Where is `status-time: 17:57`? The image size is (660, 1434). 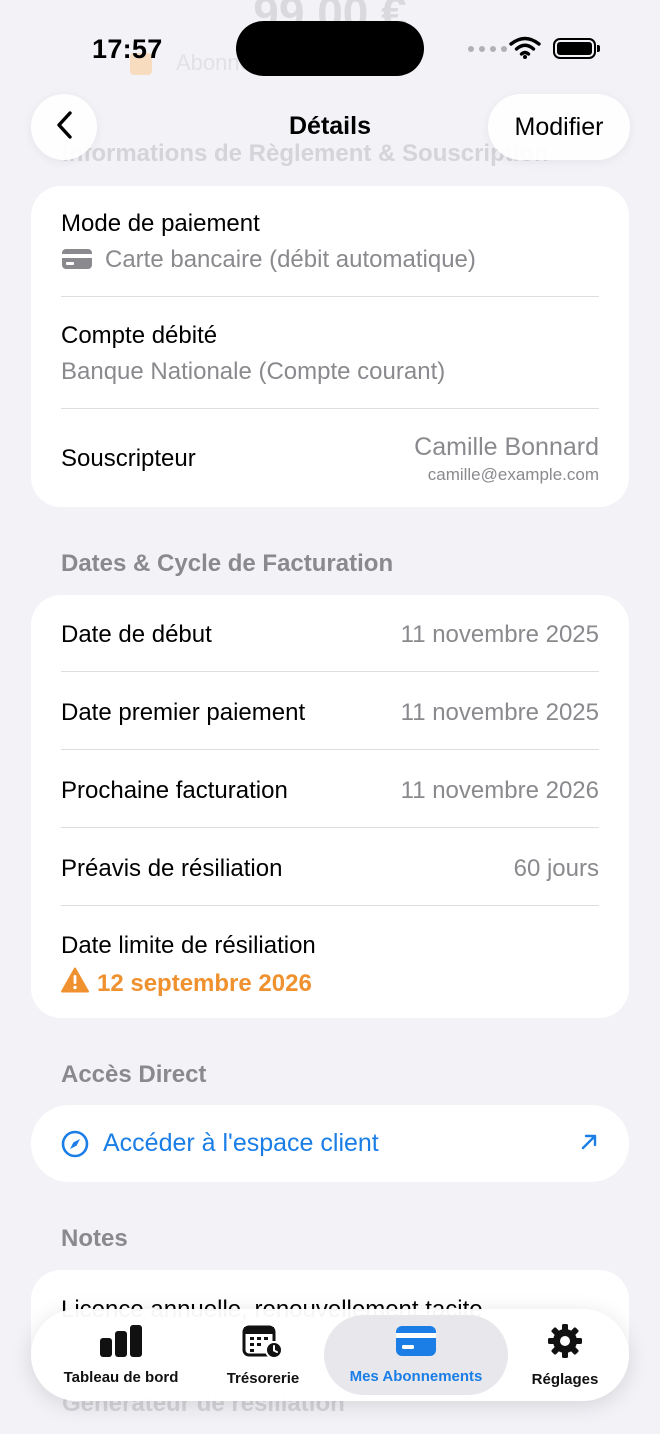 status-time: 17:57 is located at coordinates (127, 49).